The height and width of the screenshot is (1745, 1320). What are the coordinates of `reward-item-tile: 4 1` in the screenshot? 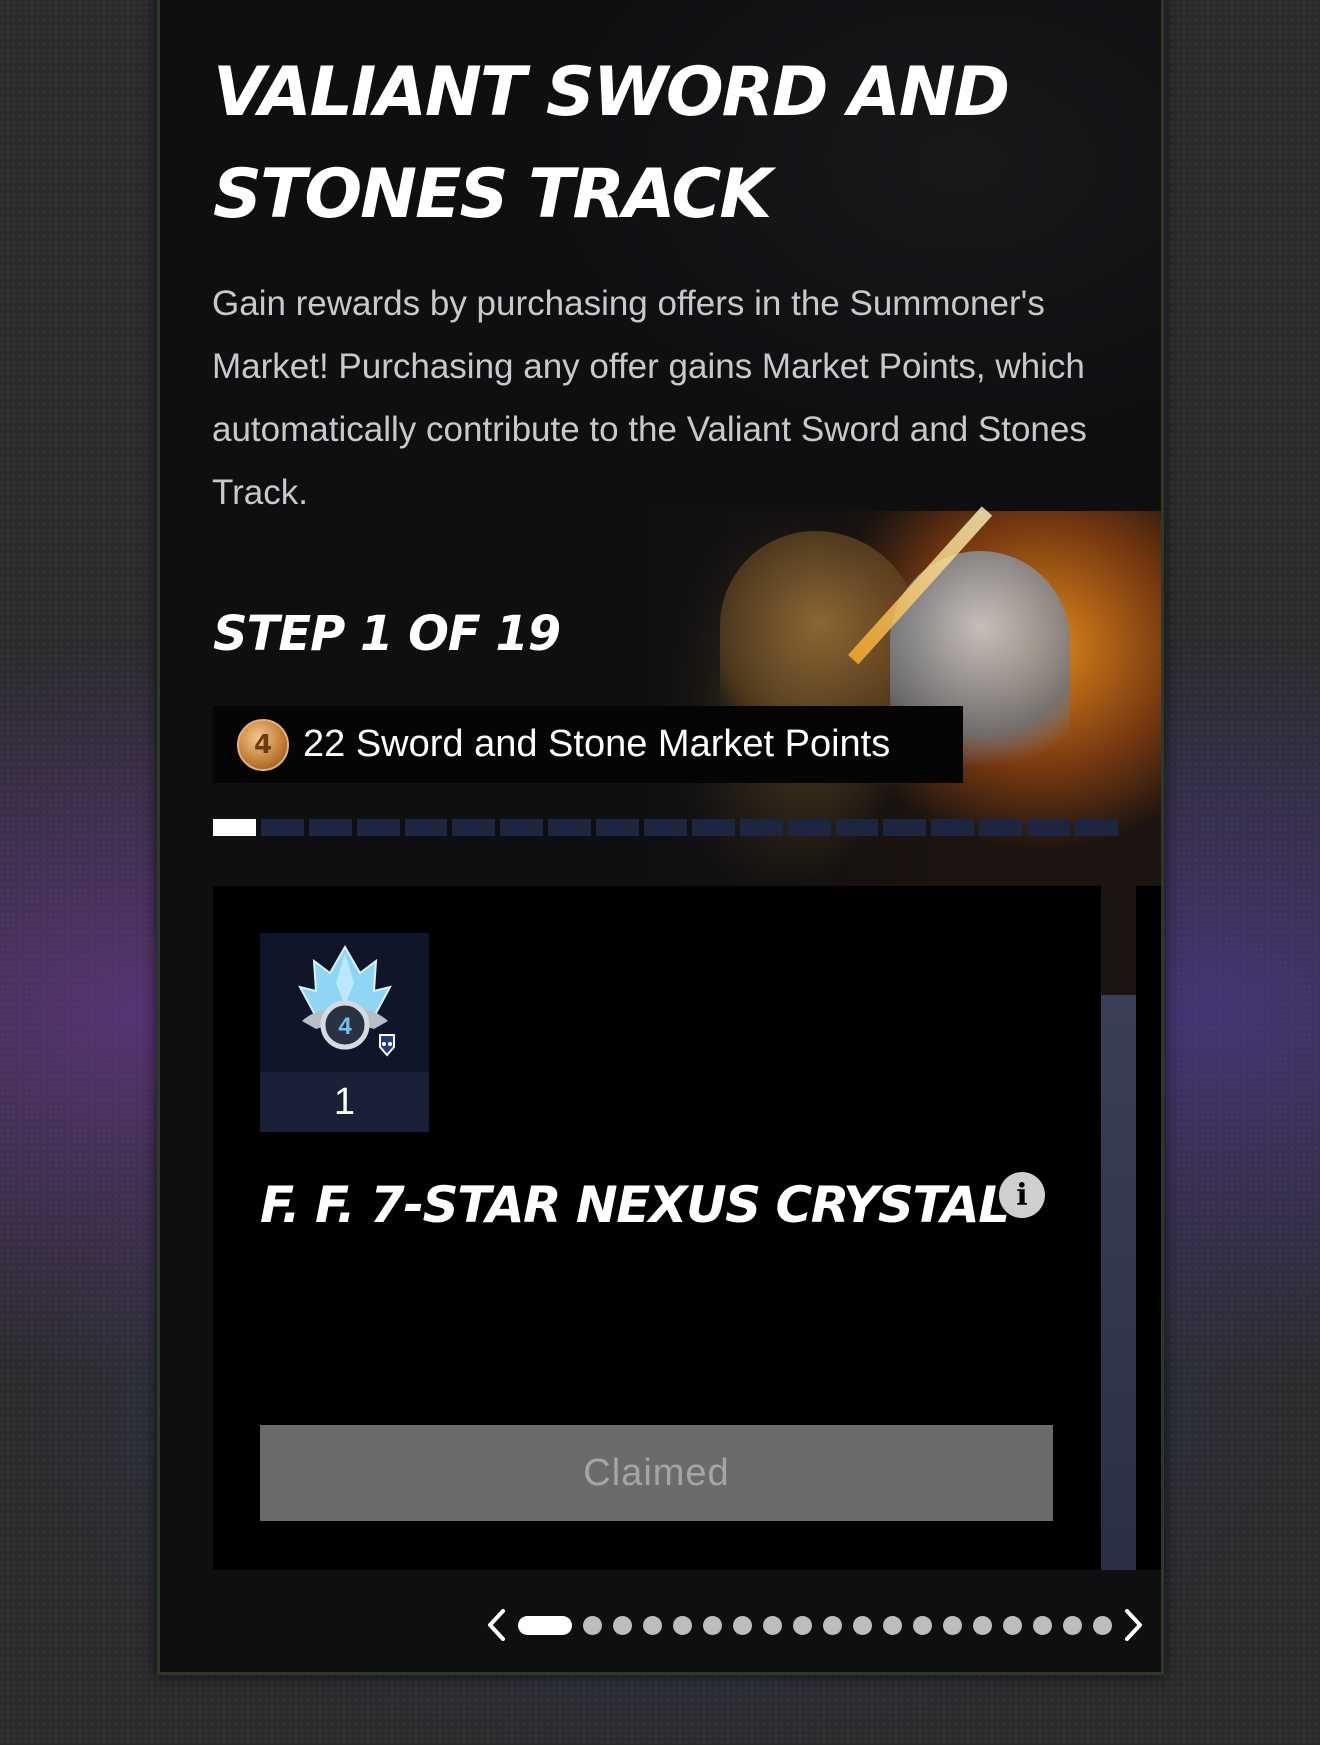 It's located at (344, 1032).